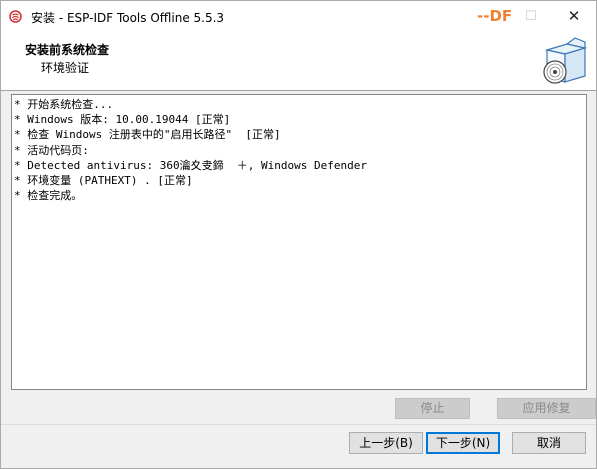 Image resolution: width=597 pixels, height=469 pixels. What do you see at coordinates (103, 181) in the screenshot?
I see `log-line: * 环境变量 (PATHEXT) . [正常]` at bounding box center [103, 181].